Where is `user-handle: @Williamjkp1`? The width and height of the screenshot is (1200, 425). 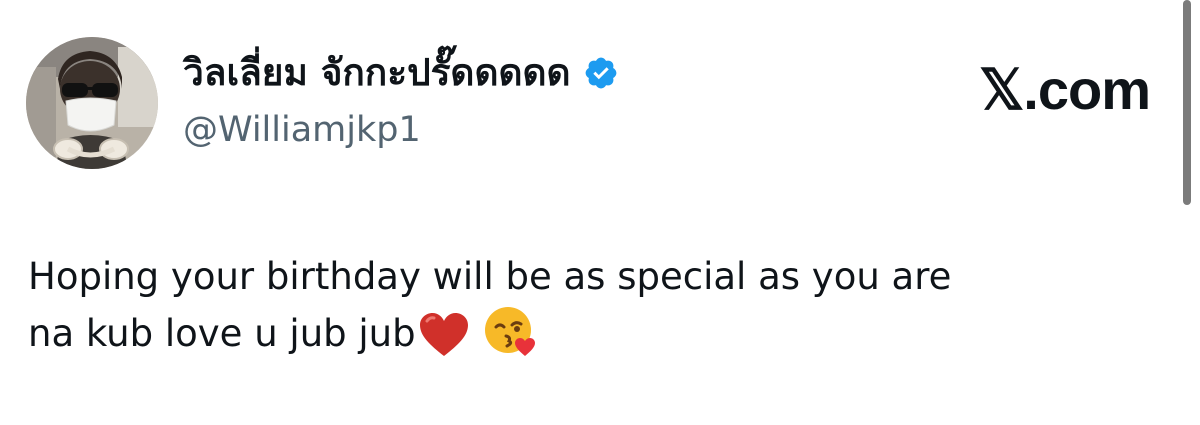 user-handle: @Williamjkp1 is located at coordinates (302, 130).